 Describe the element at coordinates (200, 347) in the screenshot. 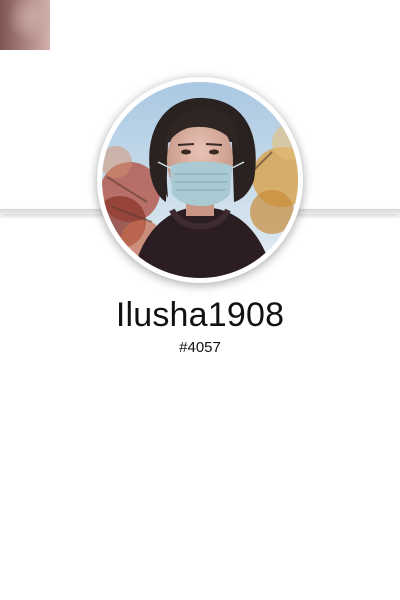

I see `user-tag: #4057` at that location.